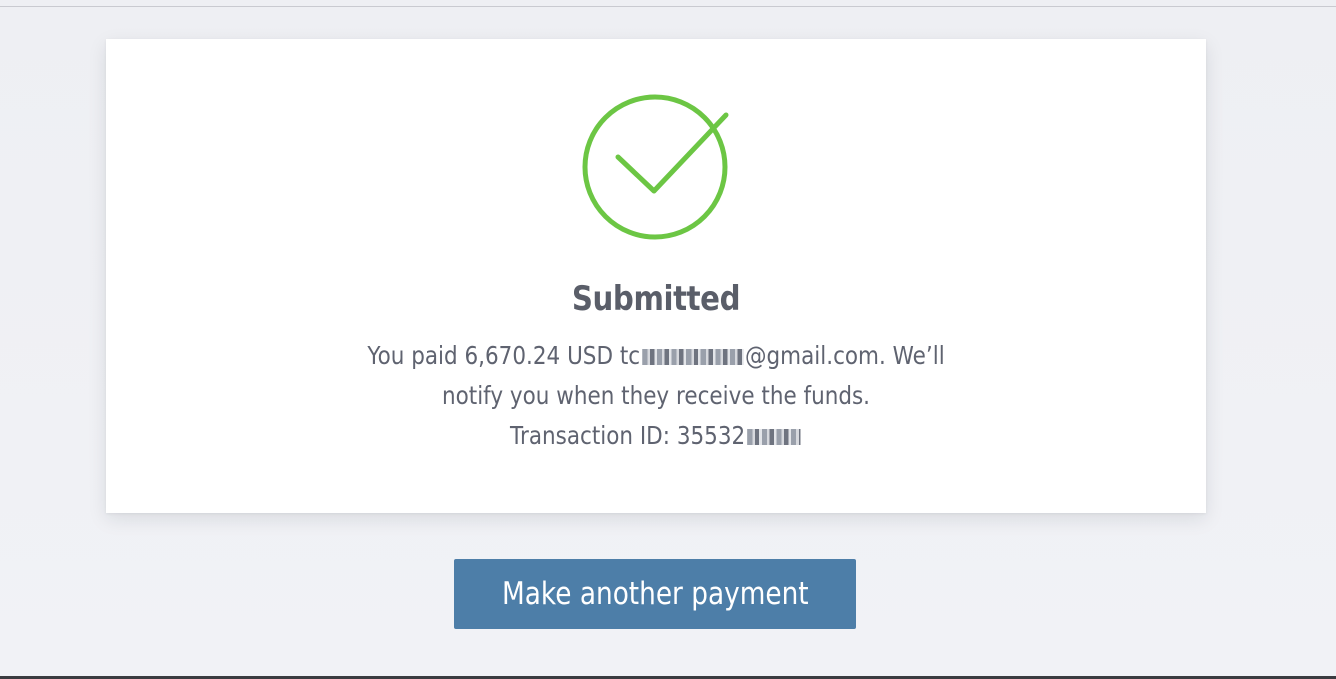  I want to click on message-line-2: notify you when they receive the funds., so click(656, 395).